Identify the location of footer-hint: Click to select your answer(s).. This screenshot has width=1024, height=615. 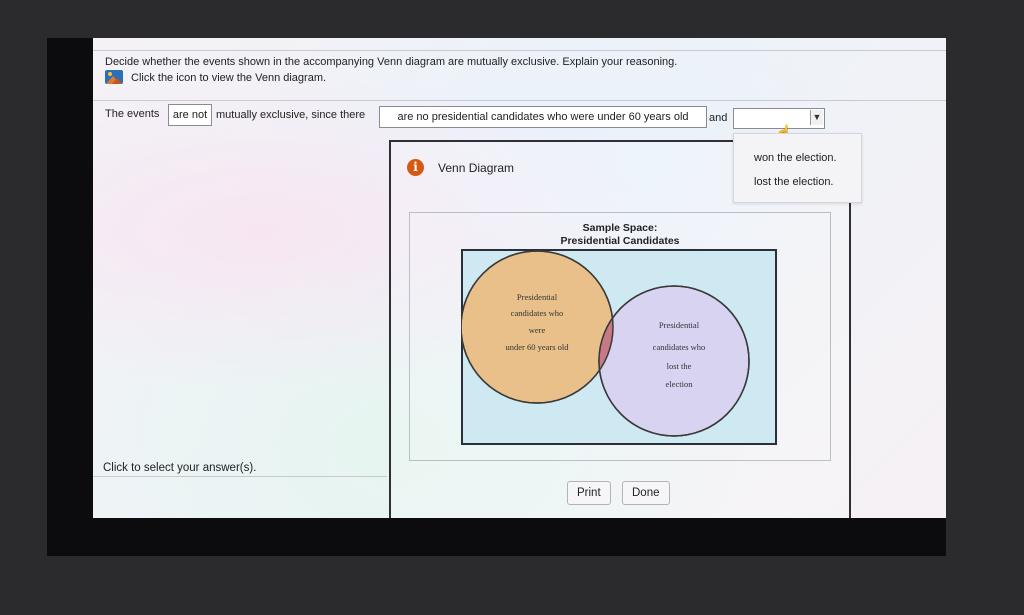
(180, 468).